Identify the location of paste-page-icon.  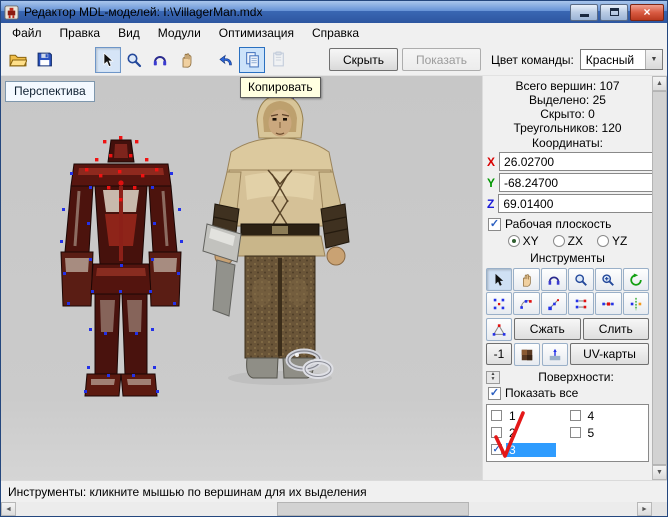
(278, 59).